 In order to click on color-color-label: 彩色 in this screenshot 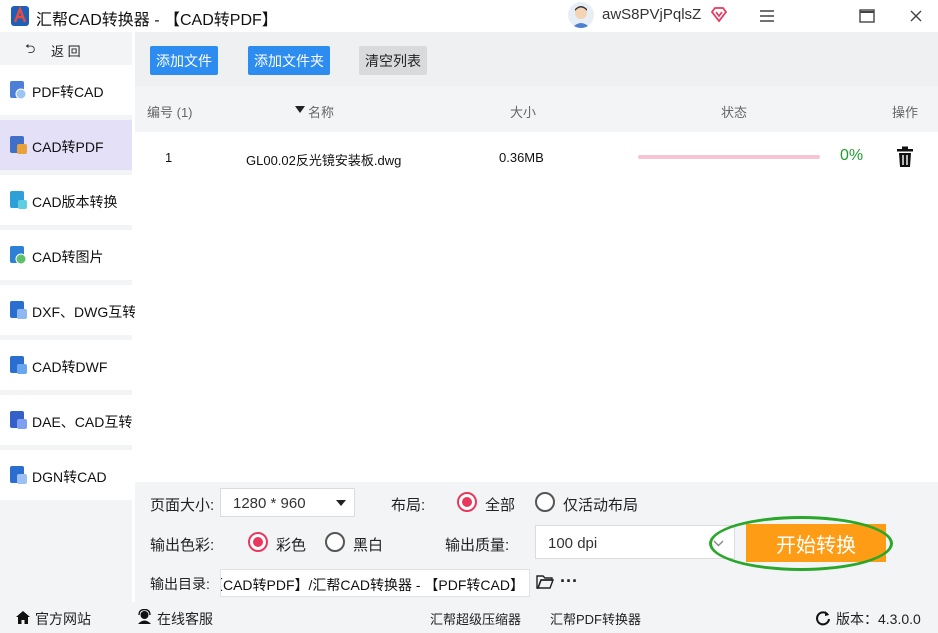, I will do `click(291, 544)`.